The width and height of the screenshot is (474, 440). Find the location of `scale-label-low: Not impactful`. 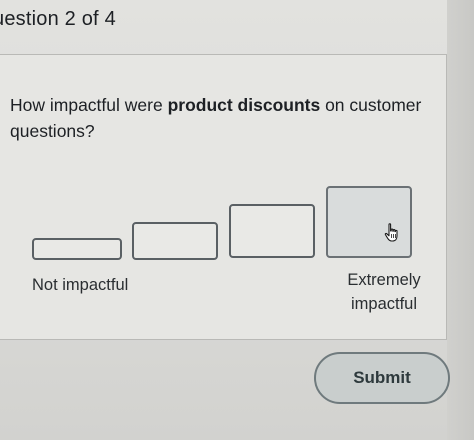

scale-label-low: Not impactful is located at coordinates (80, 285).